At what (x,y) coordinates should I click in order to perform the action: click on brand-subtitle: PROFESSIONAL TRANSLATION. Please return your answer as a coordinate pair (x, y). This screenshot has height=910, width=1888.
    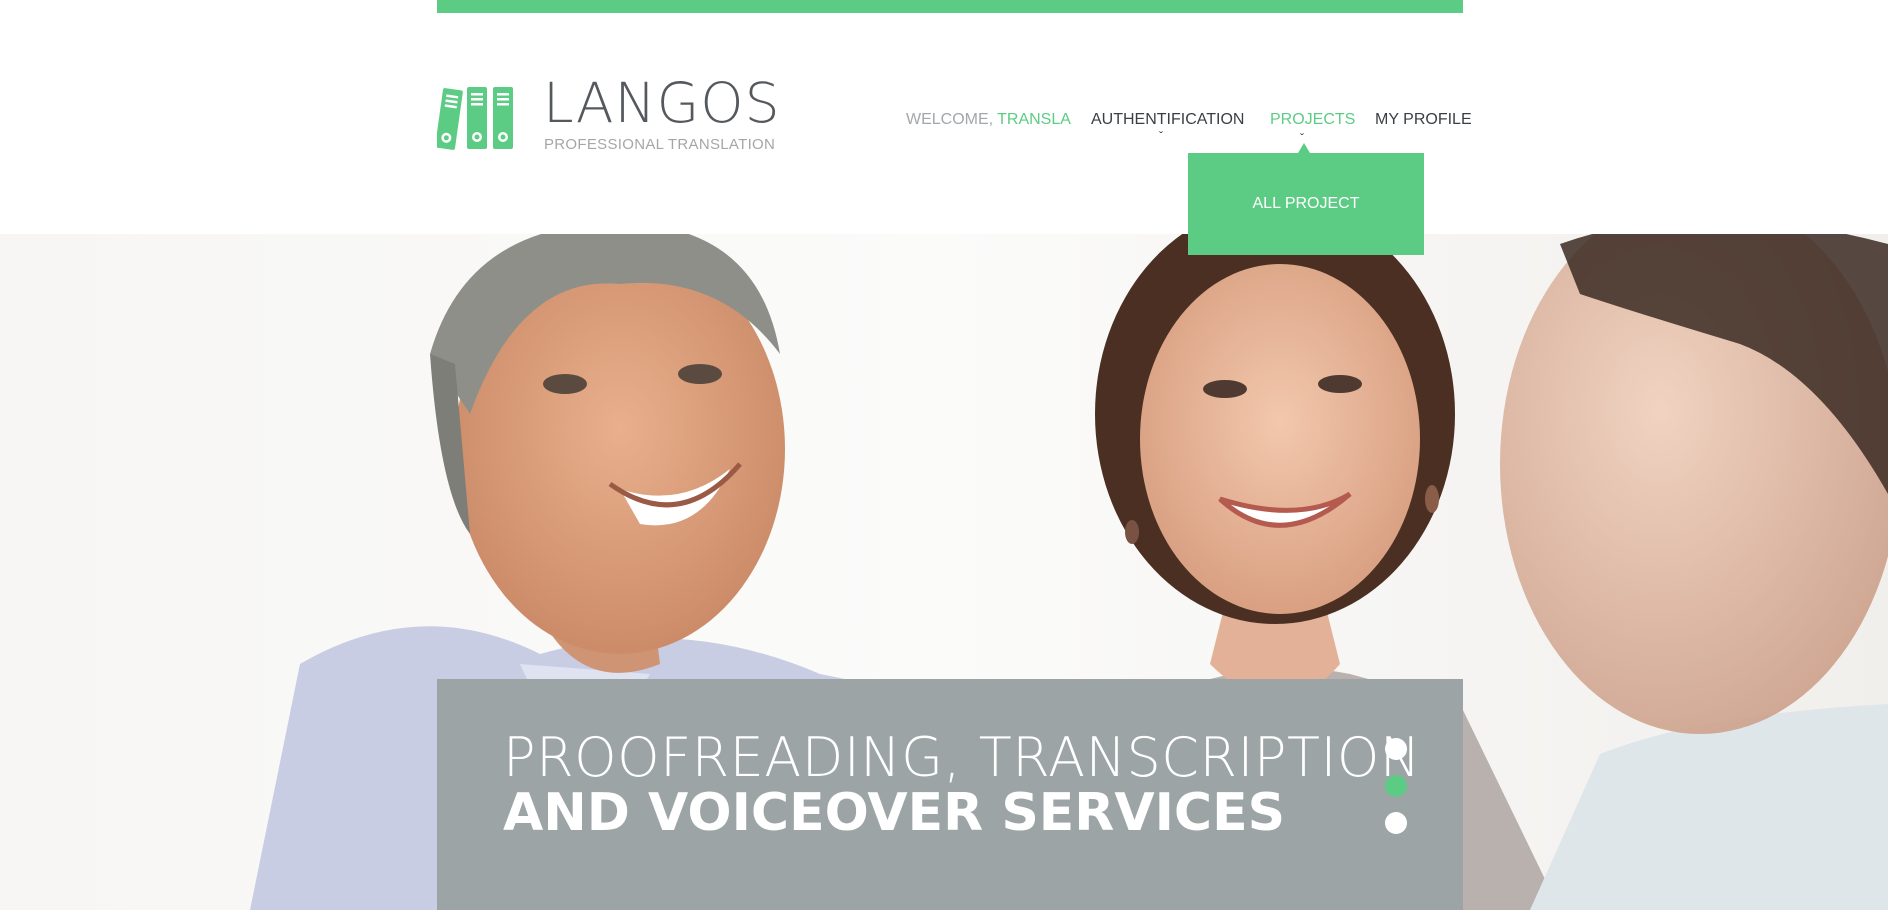
    Looking at the image, I should click on (660, 144).